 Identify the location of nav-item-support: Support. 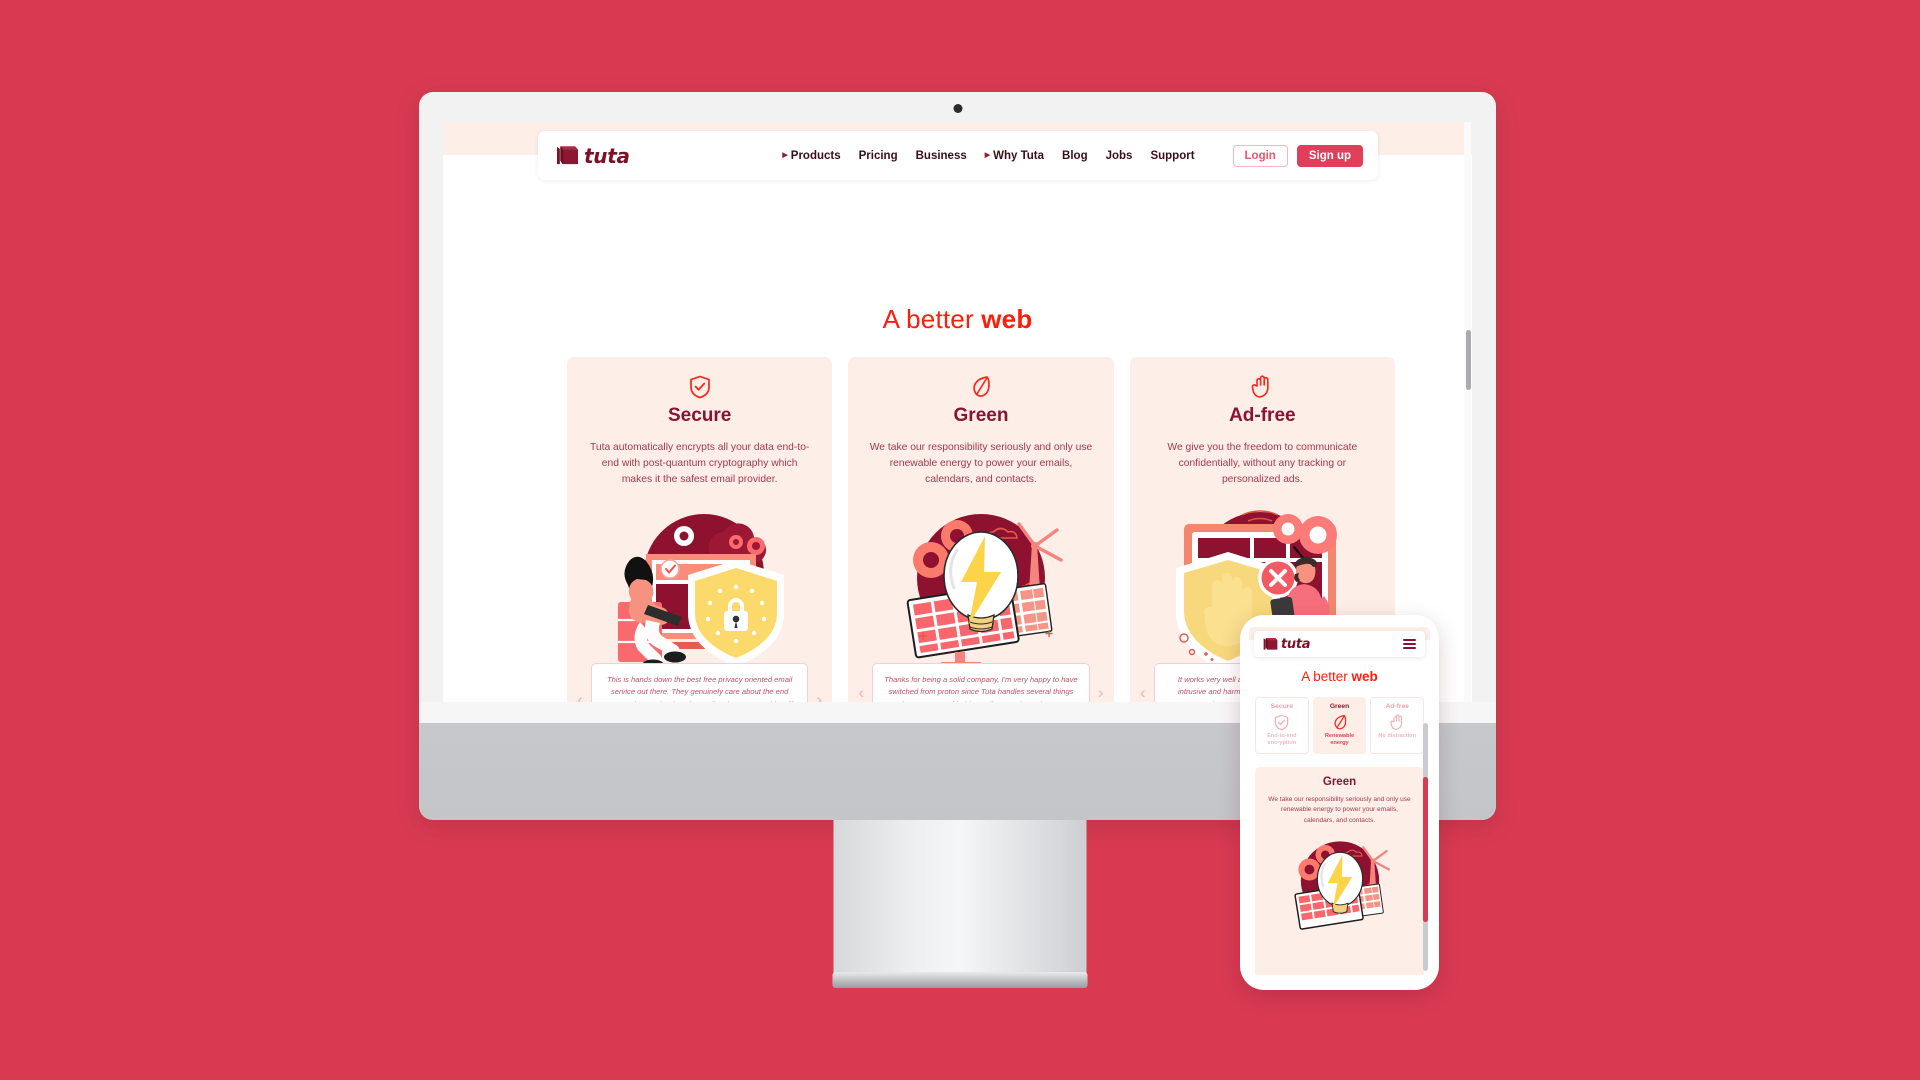
(1172, 156).